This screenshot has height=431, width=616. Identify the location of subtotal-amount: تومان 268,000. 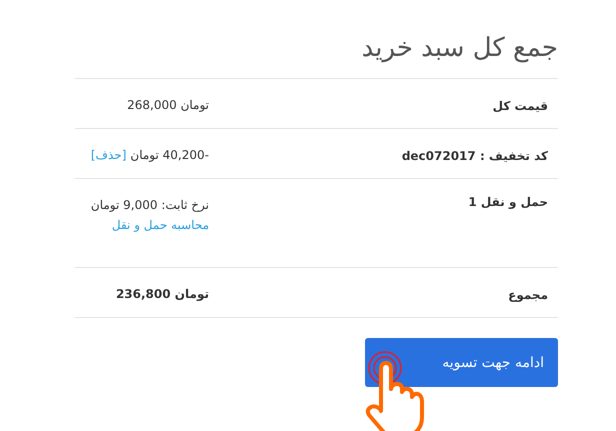
(168, 105).